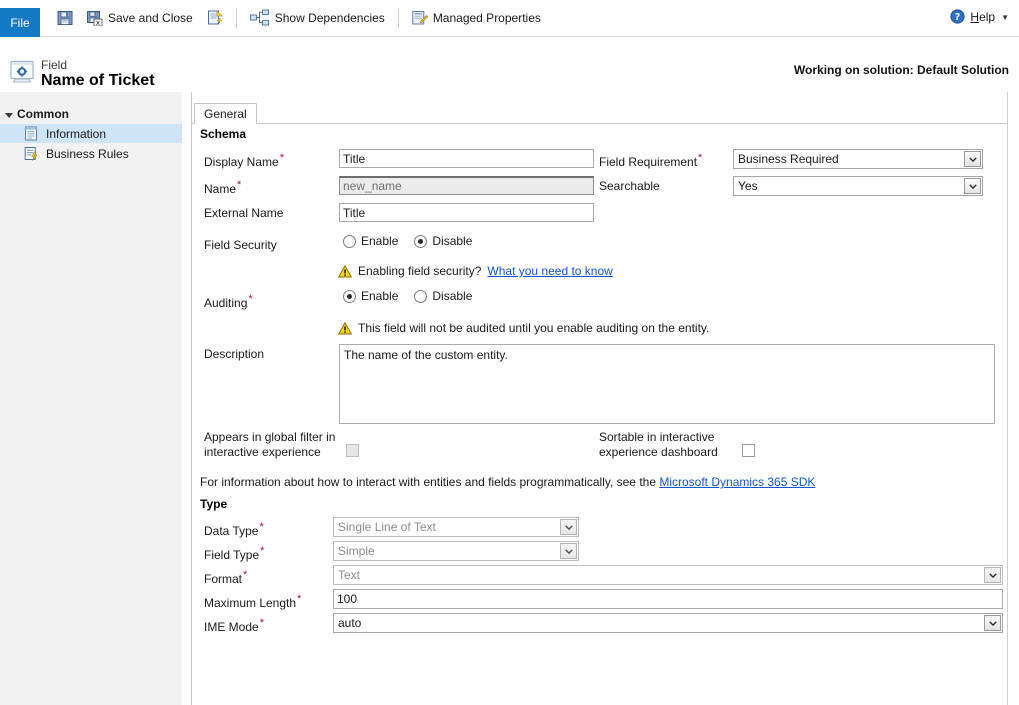  Describe the element at coordinates (22, 72) in the screenshot. I see `field-icon` at that location.